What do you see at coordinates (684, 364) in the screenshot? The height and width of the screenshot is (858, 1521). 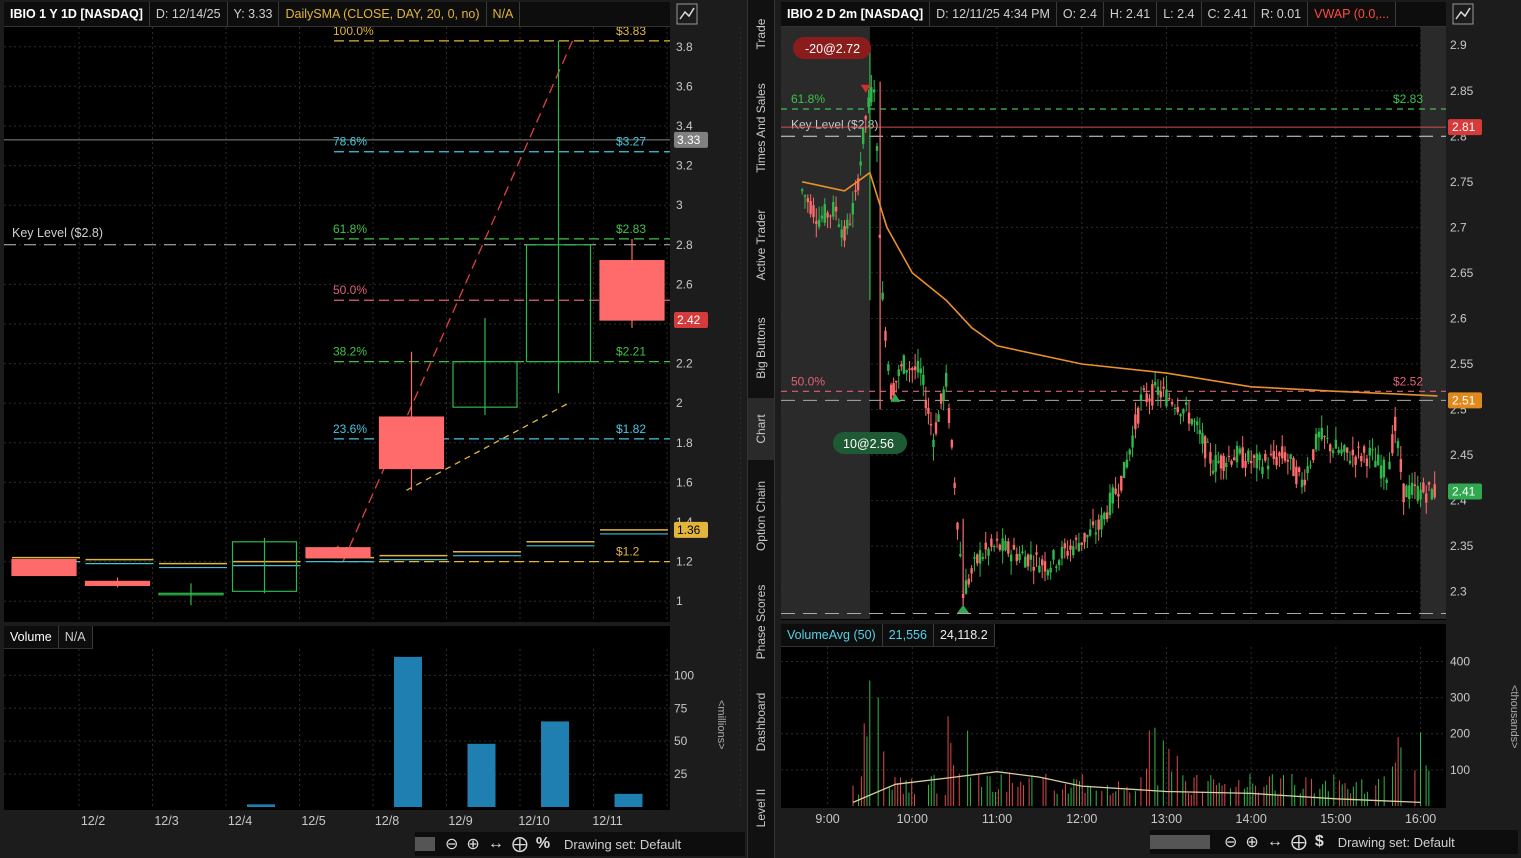 I see `y-tick-label: 2.2` at bounding box center [684, 364].